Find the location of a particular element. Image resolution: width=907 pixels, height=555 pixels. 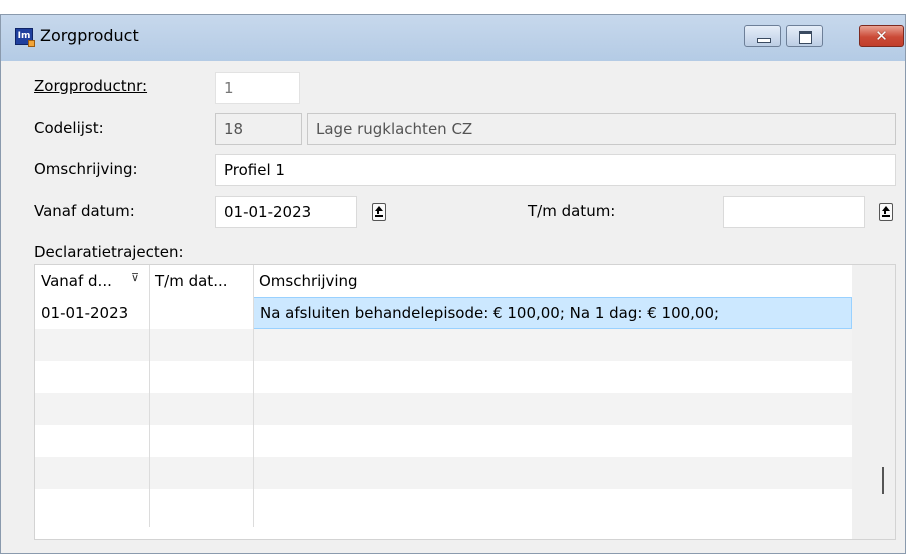

maximize-icon is located at coordinates (805, 37).